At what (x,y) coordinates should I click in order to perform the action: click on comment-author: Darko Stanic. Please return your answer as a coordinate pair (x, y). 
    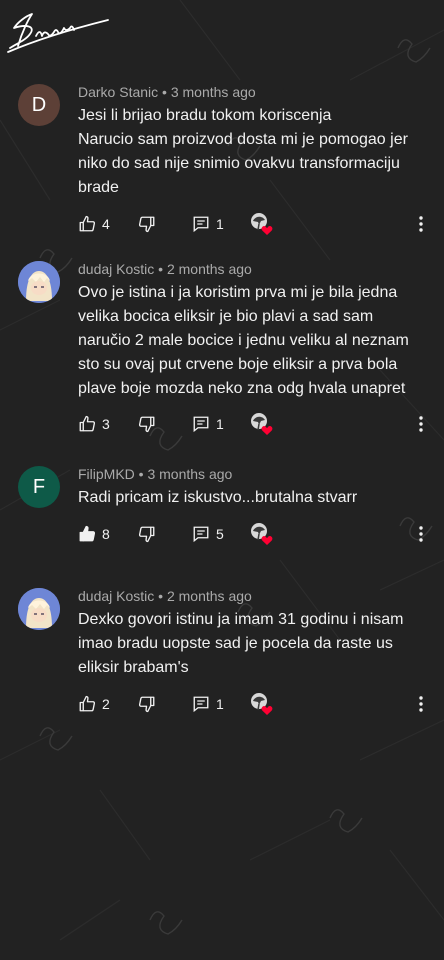
    Looking at the image, I should click on (118, 92).